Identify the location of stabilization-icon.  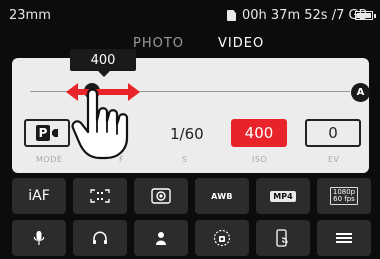
(222, 238).